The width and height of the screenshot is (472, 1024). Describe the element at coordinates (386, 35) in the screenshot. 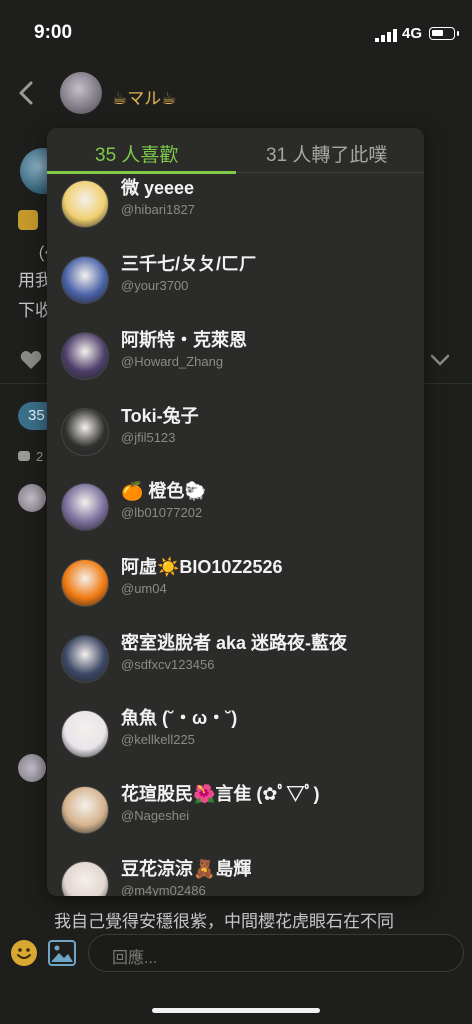

I see `signal-icon` at that location.